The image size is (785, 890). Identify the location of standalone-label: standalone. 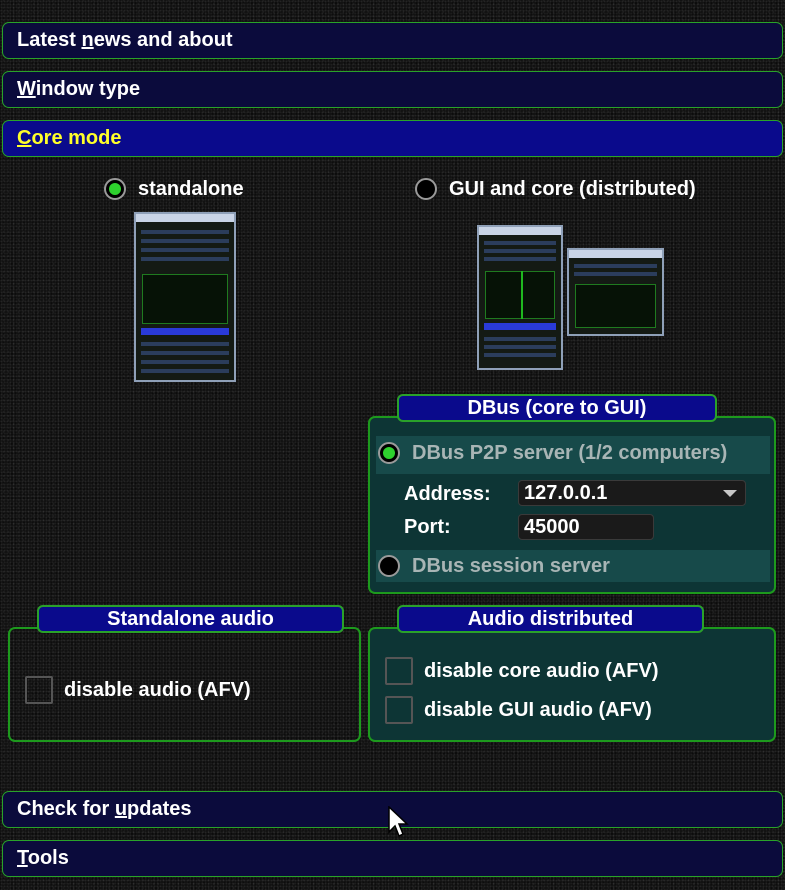
(191, 189).